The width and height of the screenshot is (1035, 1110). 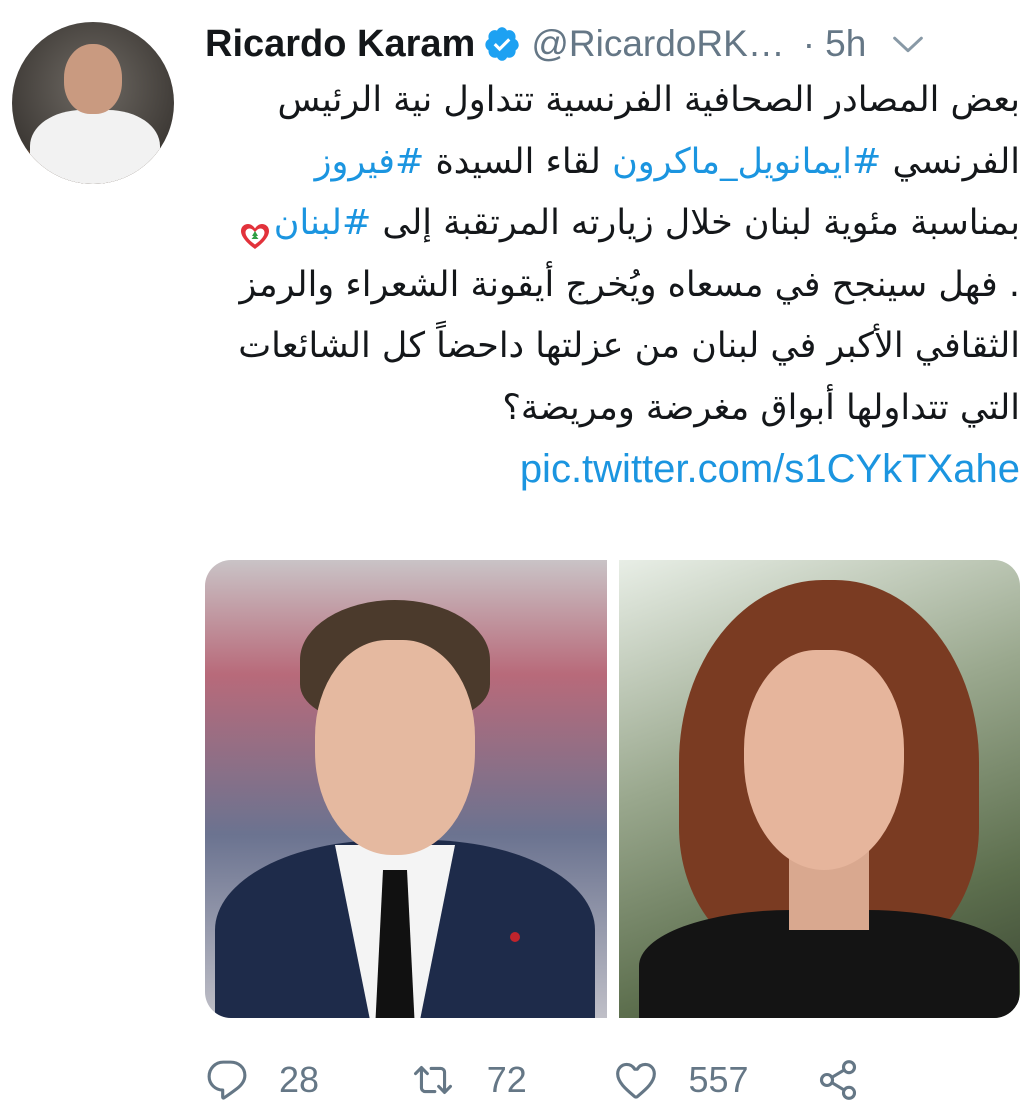 What do you see at coordinates (746, 162) in the screenshot?
I see `hashtag-macron: #ايمانويل_ماكرون` at bounding box center [746, 162].